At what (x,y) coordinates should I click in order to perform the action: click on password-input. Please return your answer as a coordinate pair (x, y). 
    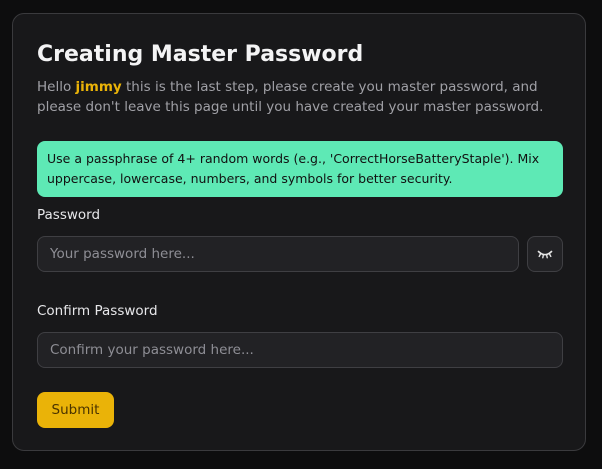
    Looking at the image, I should click on (278, 254).